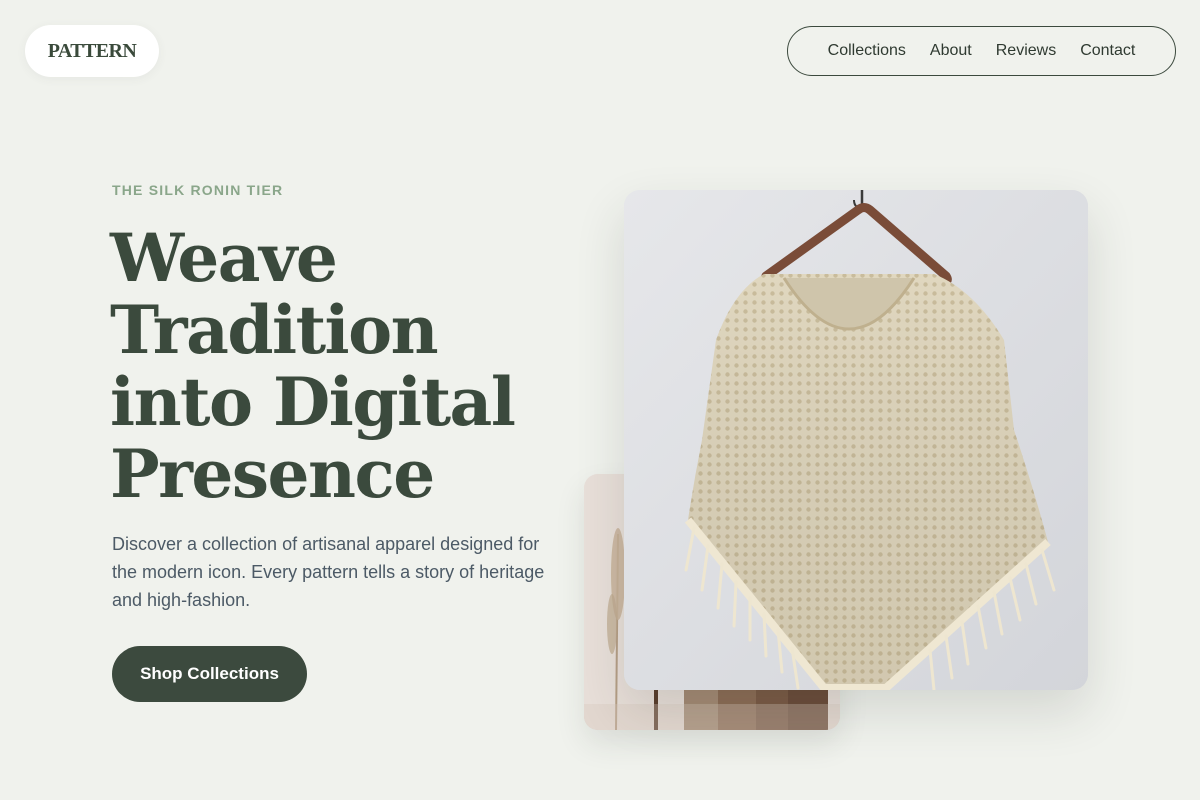 This screenshot has height=800, width=1200. I want to click on logo: PATTERN, so click(92, 51).